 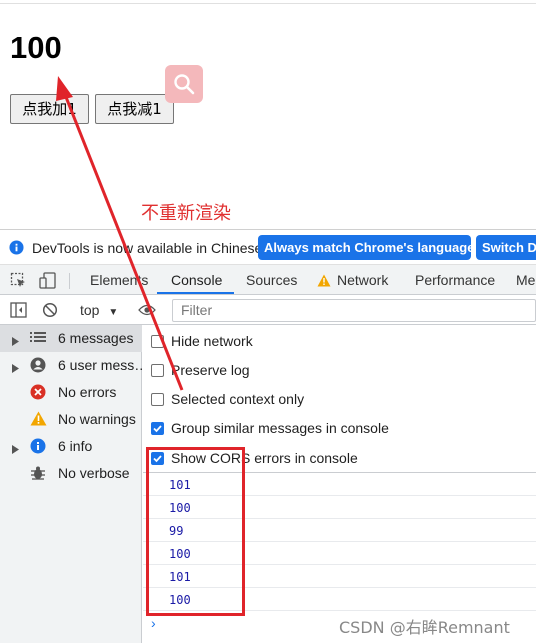 What do you see at coordinates (48, 280) in the screenshot?
I see `device-toolbar-icon` at bounding box center [48, 280].